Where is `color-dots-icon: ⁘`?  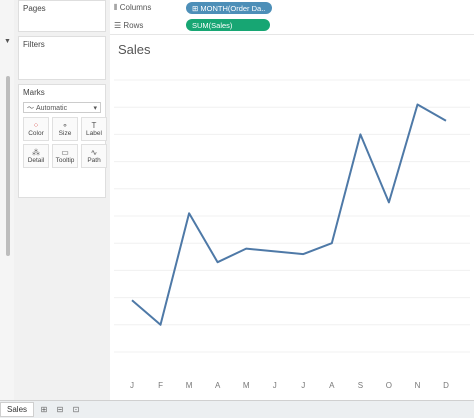
color-dots-icon: ⁘ is located at coordinates (36, 125).